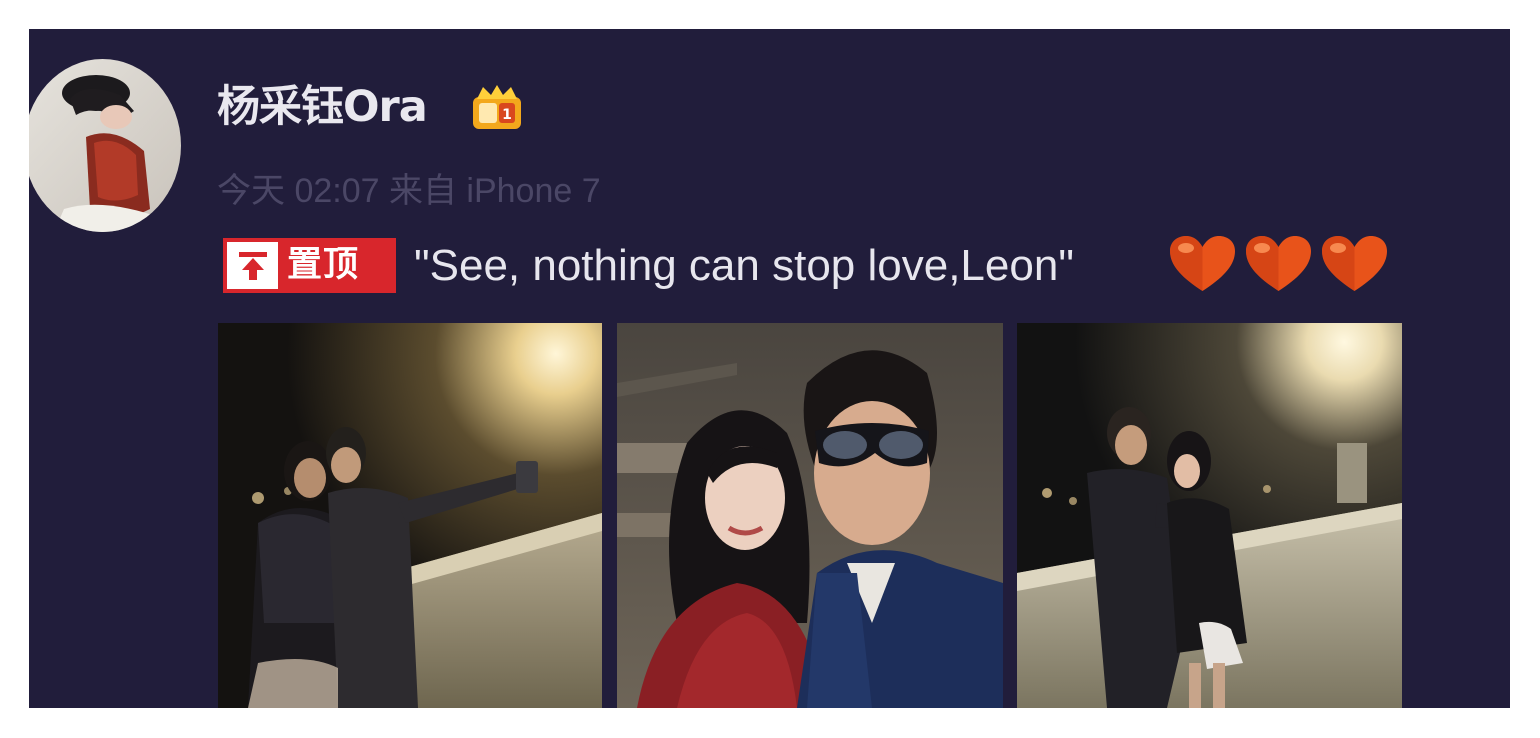 The height and width of the screenshot is (738, 1540). Describe the element at coordinates (323, 265) in the screenshot. I see `pinned-label: 置顶` at that location.